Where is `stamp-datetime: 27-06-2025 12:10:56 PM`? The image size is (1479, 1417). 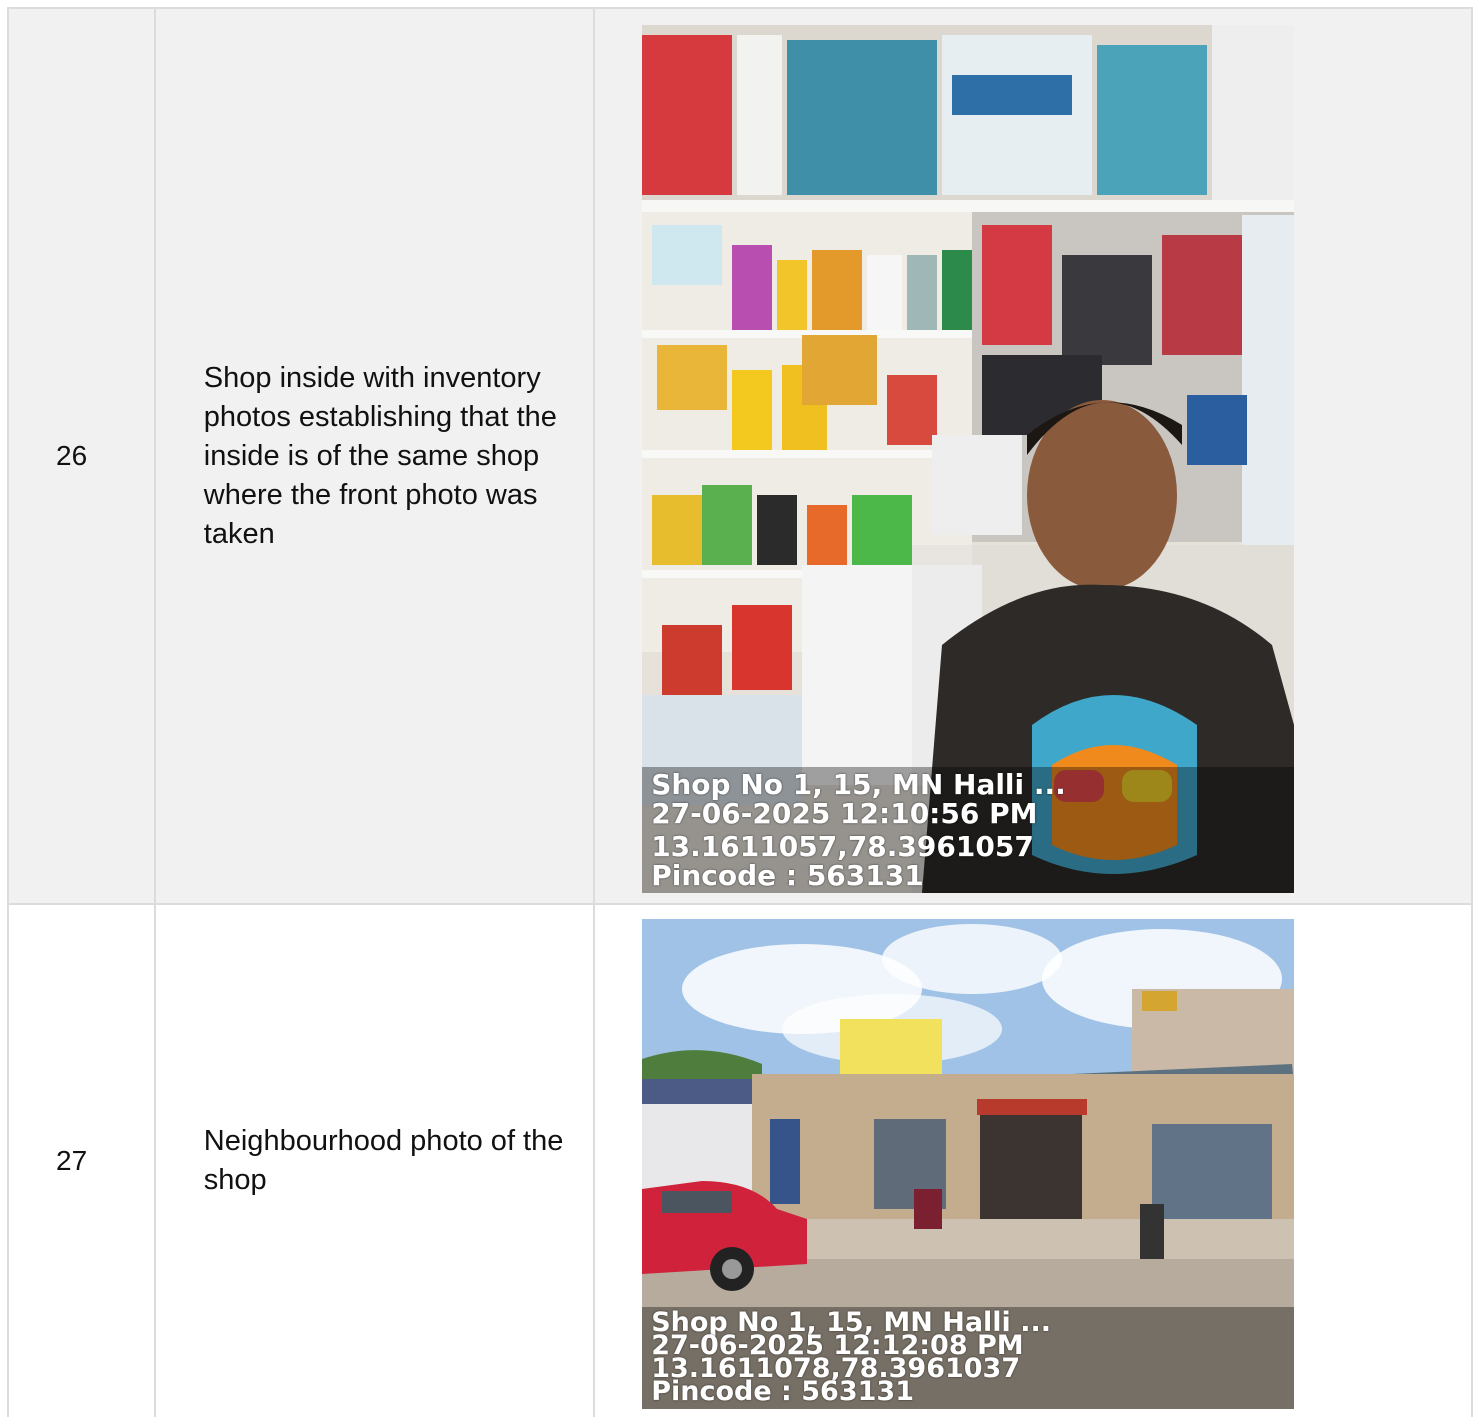
stamp-datetime: 27-06-2025 12:10:56 PM is located at coordinates (844, 813).